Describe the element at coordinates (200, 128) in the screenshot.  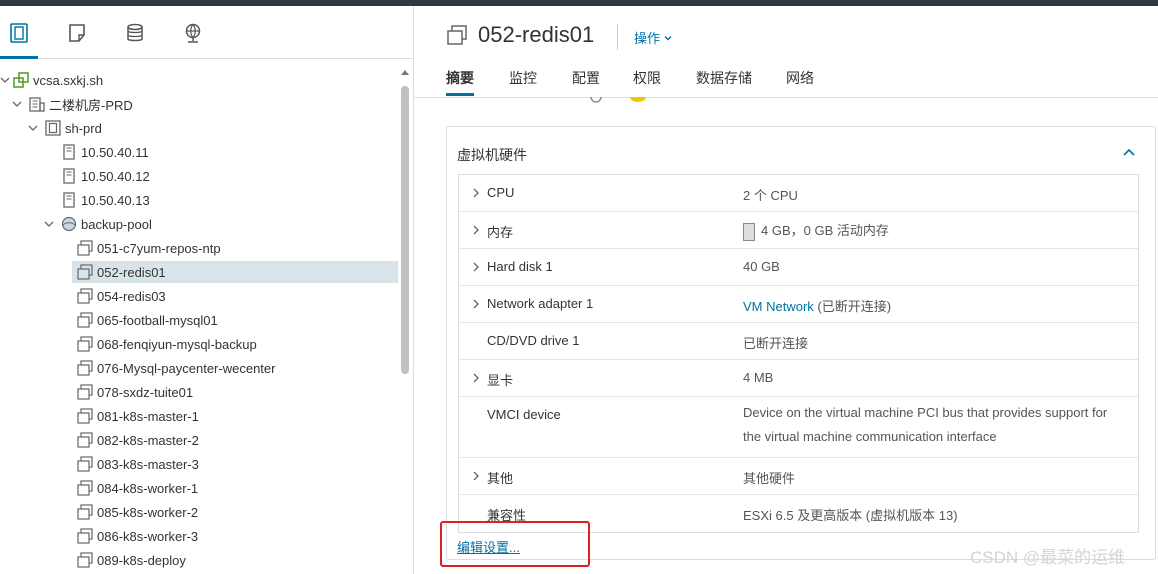
I see `tree-item-cluster: sh-prd` at that location.